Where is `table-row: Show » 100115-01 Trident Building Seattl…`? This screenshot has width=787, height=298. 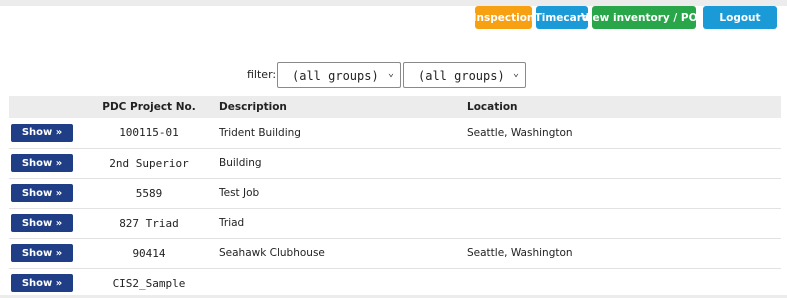
table-row: Show » 100115-01 Trident Building Seattl… is located at coordinates (395, 133).